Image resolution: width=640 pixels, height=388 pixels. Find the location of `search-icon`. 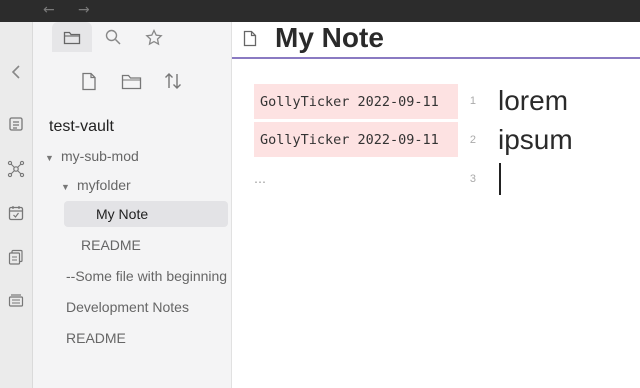

search-icon is located at coordinates (113, 37).